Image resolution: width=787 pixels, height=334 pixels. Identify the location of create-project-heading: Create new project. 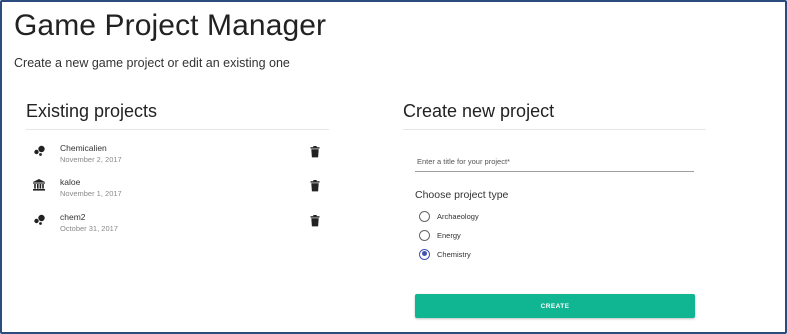
(479, 111).